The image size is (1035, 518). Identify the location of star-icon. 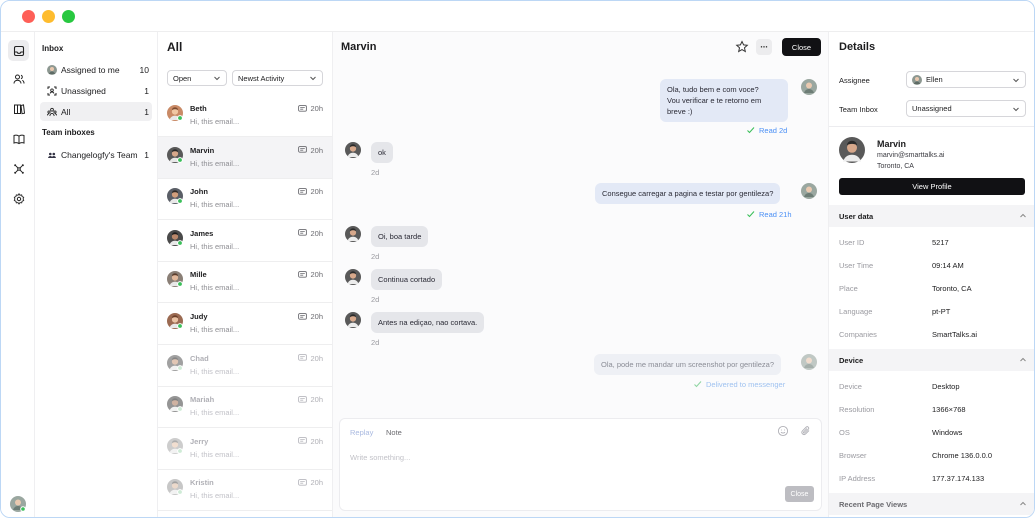
(742, 47).